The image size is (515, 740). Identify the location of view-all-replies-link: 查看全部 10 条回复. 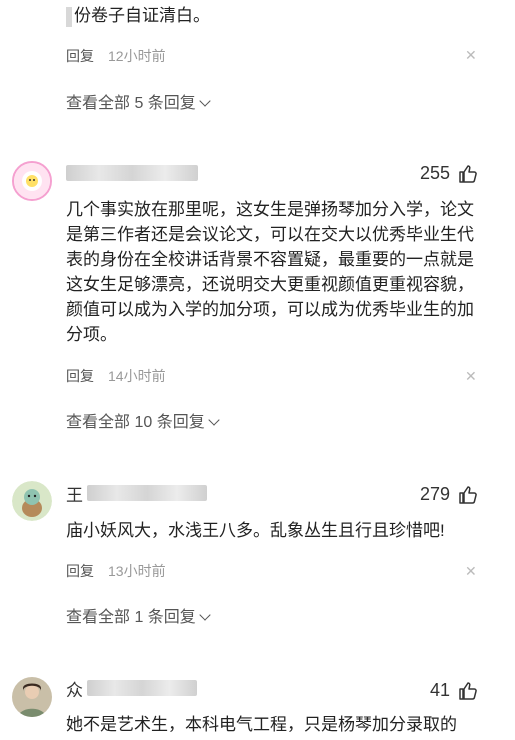
(143, 420).